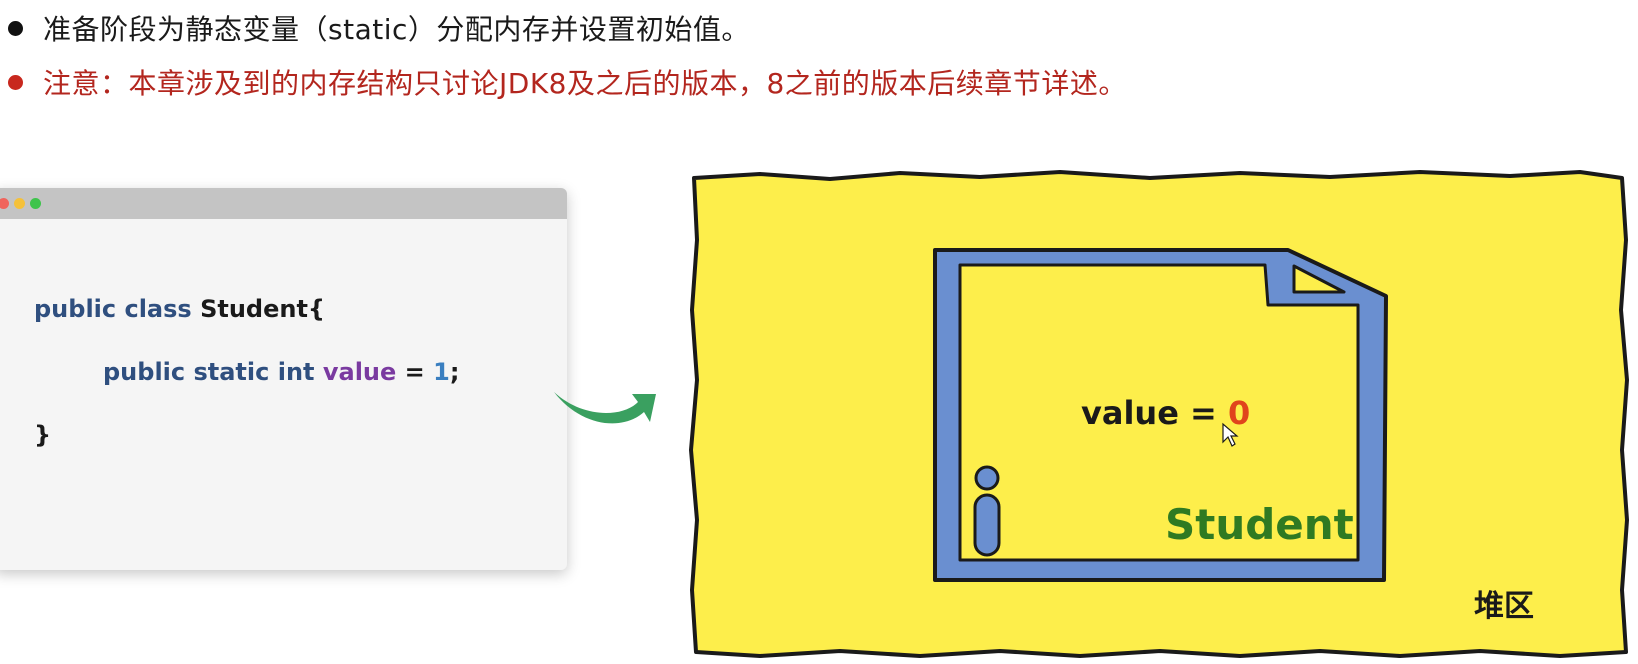 The width and height of the screenshot is (1638, 664). Describe the element at coordinates (1154, 413) in the screenshot. I see `value-text: value =` at that location.